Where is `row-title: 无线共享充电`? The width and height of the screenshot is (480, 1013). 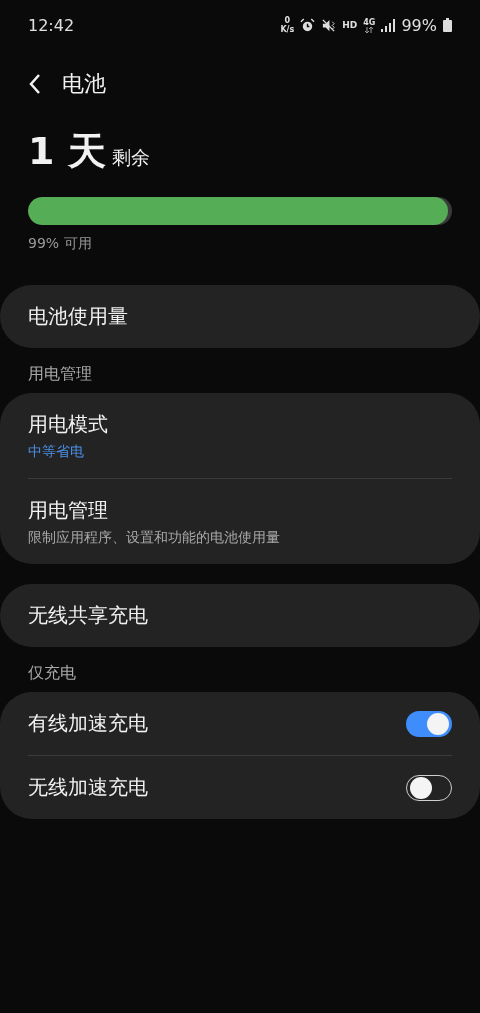
row-title: 无线共享充电 is located at coordinates (88, 615).